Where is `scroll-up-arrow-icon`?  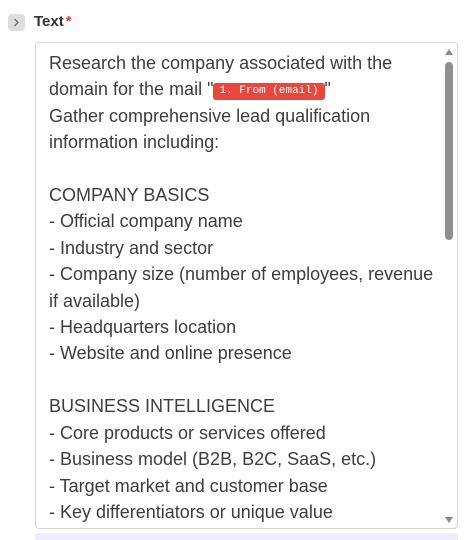
scroll-up-arrow-icon is located at coordinates (449, 52).